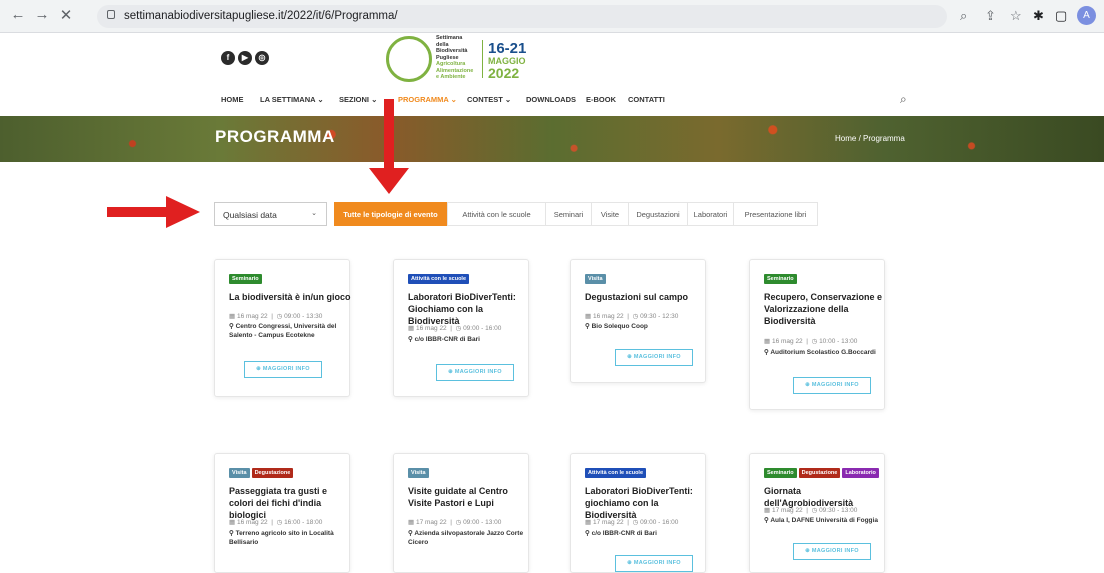 This screenshot has width=1104, height=573. What do you see at coordinates (601, 99) in the screenshot?
I see `menu-ebook: E-BOOK` at bounding box center [601, 99].